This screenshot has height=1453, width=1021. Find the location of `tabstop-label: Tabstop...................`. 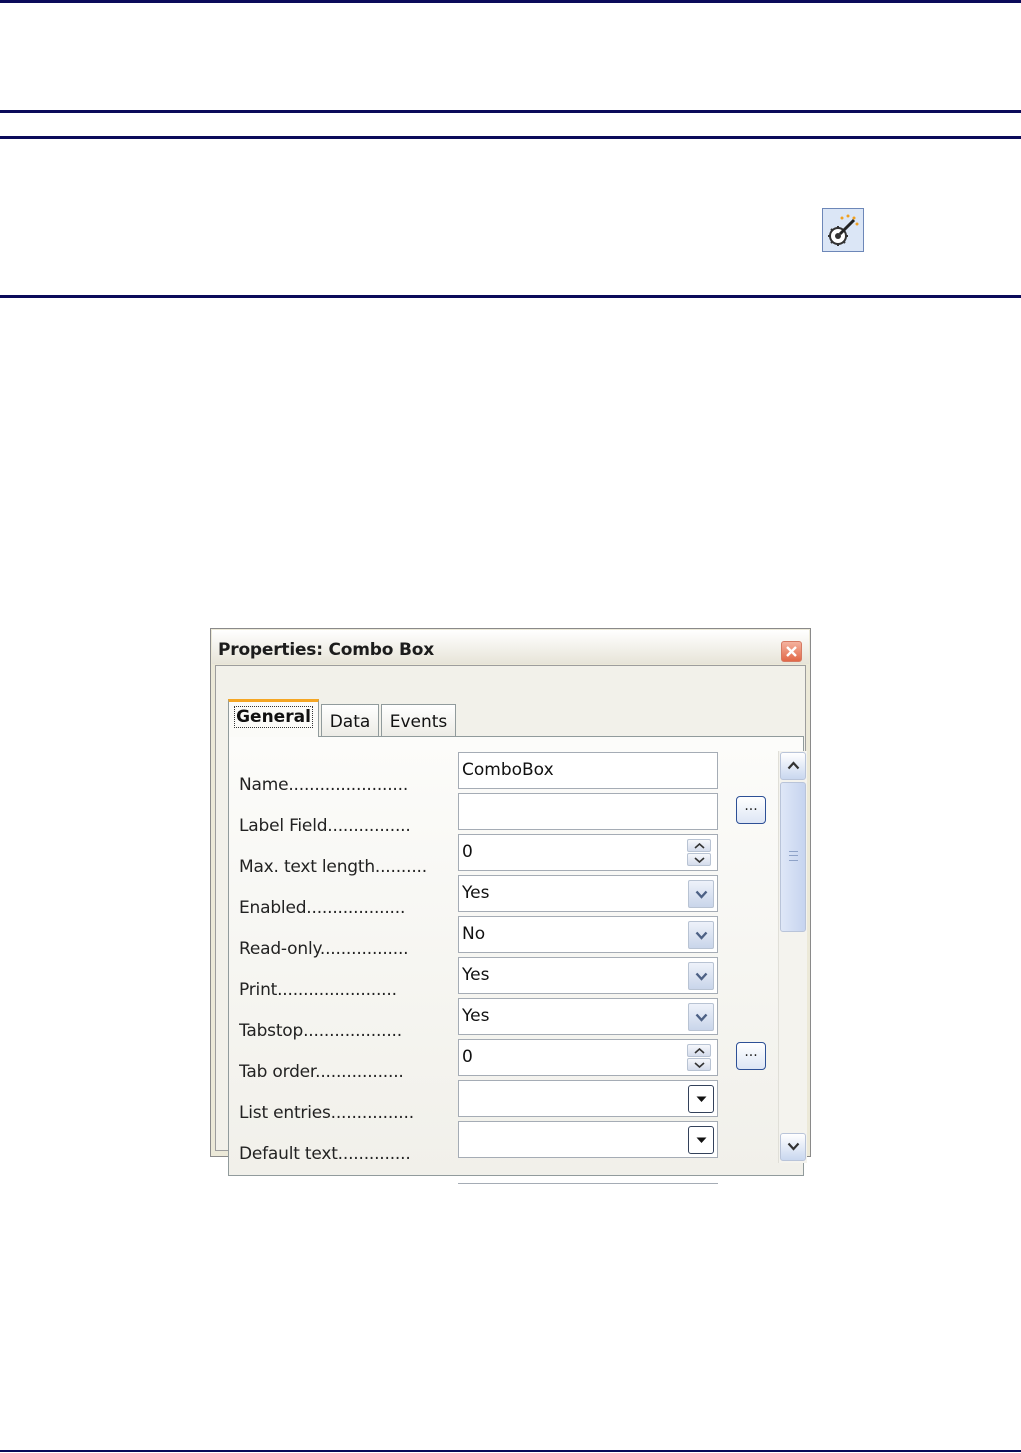

tabstop-label: Tabstop................... is located at coordinates (320, 1031).